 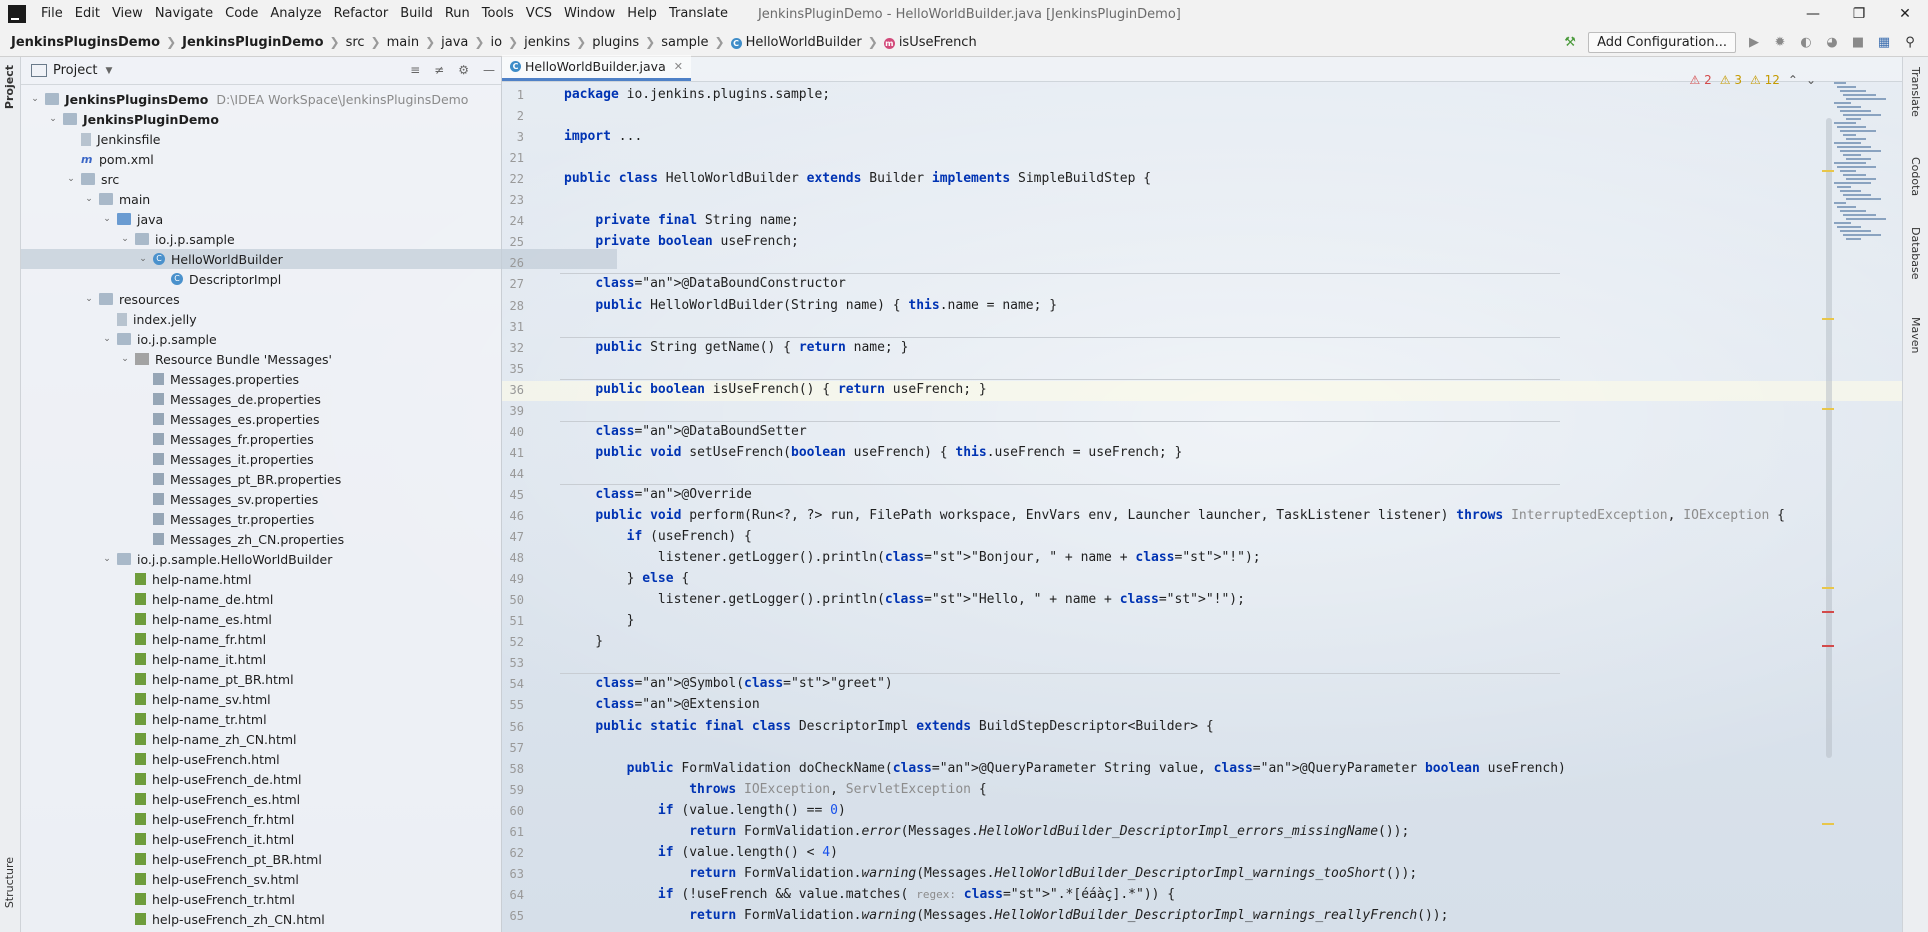 What do you see at coordinates (416, 14) in the screenshot?
I see `menu-build: Build` at bounding box center [416, 14].